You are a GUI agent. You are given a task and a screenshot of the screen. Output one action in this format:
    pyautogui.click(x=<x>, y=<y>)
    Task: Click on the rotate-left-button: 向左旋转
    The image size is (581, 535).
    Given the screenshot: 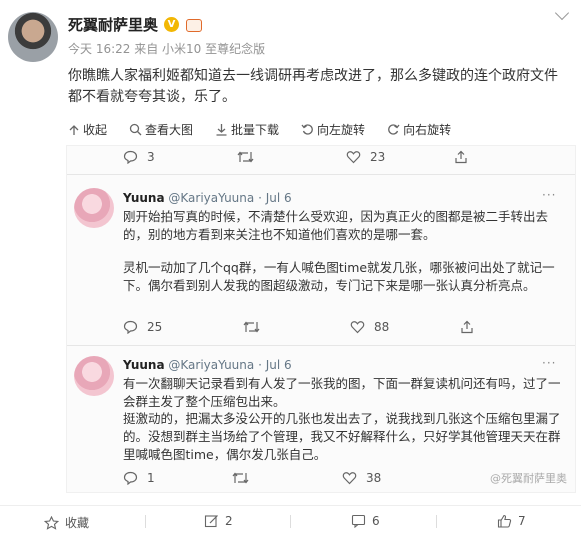 What is the action you would take?
    pyautogui.click(x=333, y=129)
    